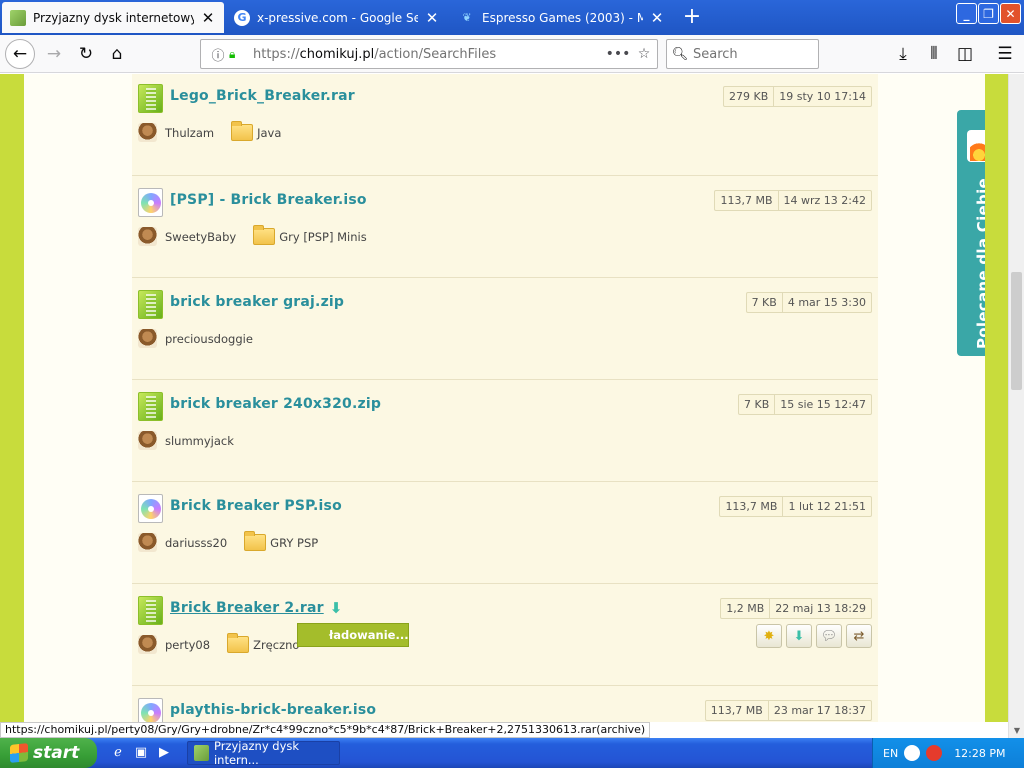 This screenshot has width=1024, height=768. Describe the element at coordinates (467, 17) in the screenshot. I see `mobygames-favicon-icon: ❦` at that location.